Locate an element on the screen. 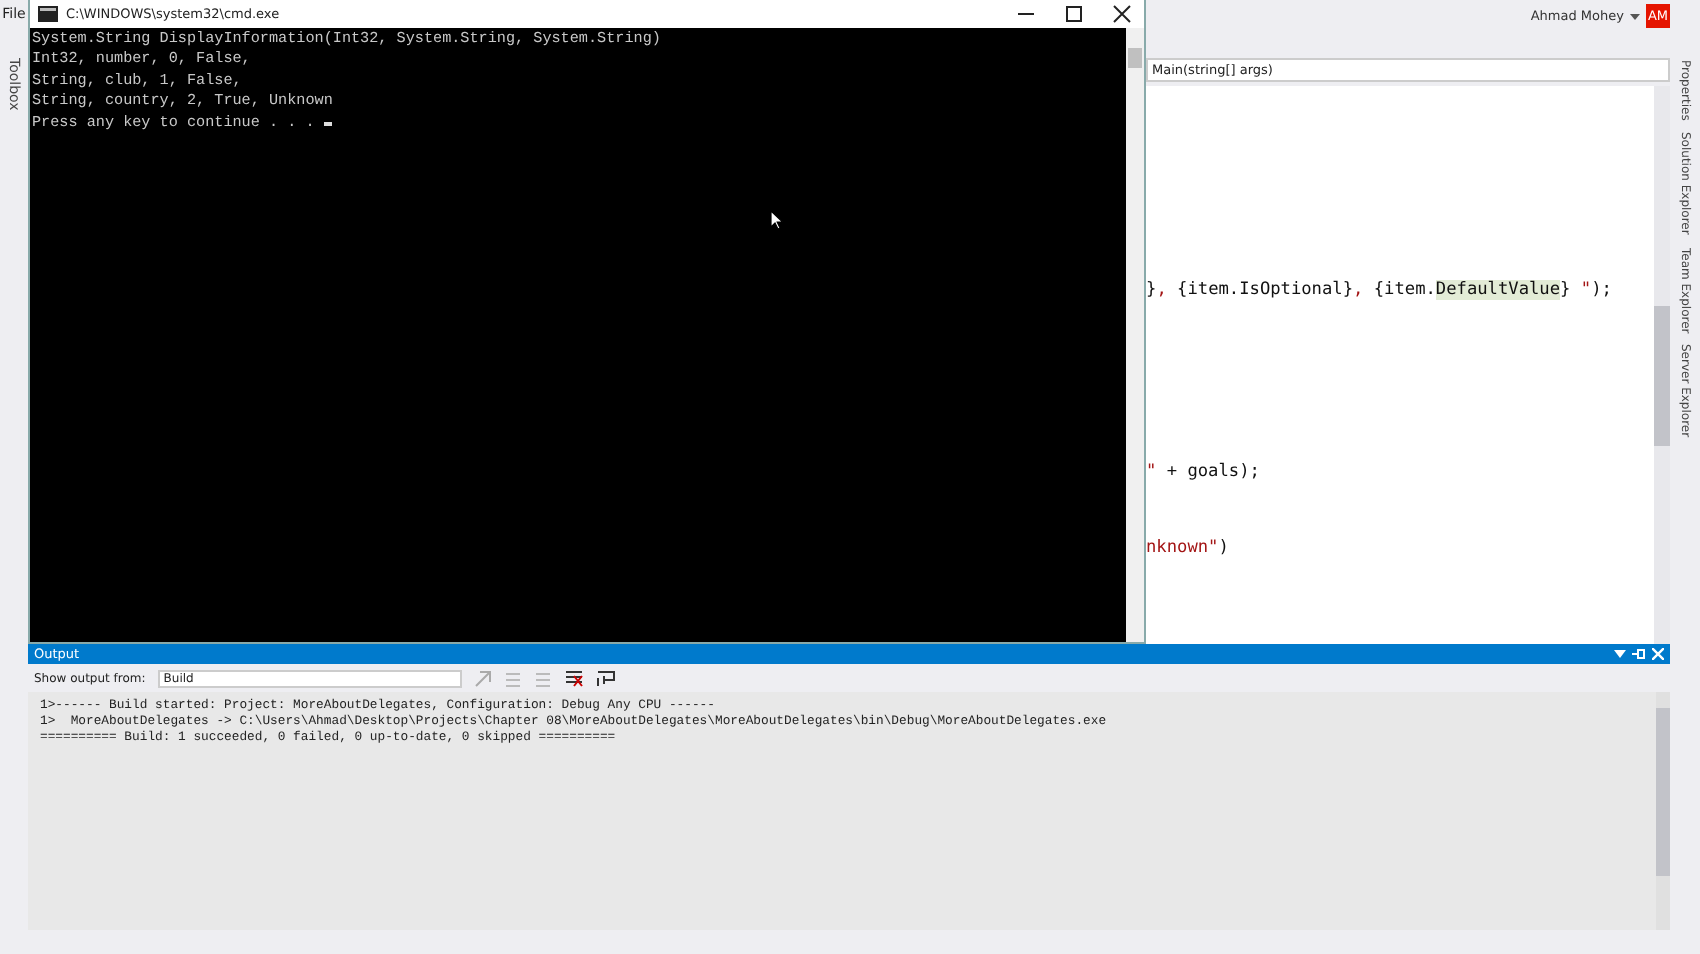  code-line: nknown") is located at coordinates (1187, 548).